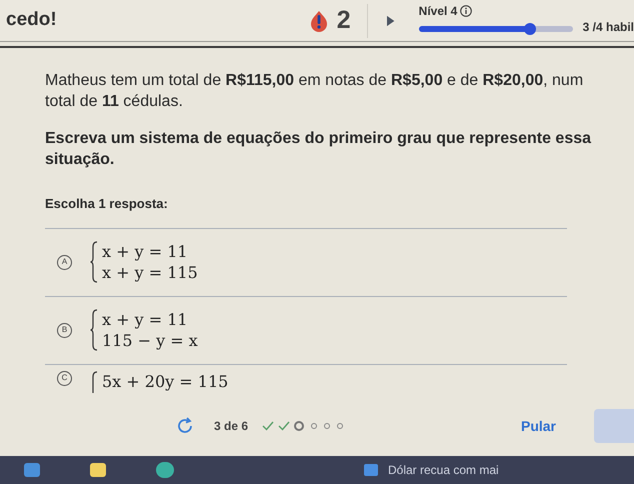 This screenshot has height=484, width=634. What do you see at coordinates (306, 330) in the screenshot?
I see `answer-option: B x + y = 11 115 − y = x` at bounding box center [306, 330].